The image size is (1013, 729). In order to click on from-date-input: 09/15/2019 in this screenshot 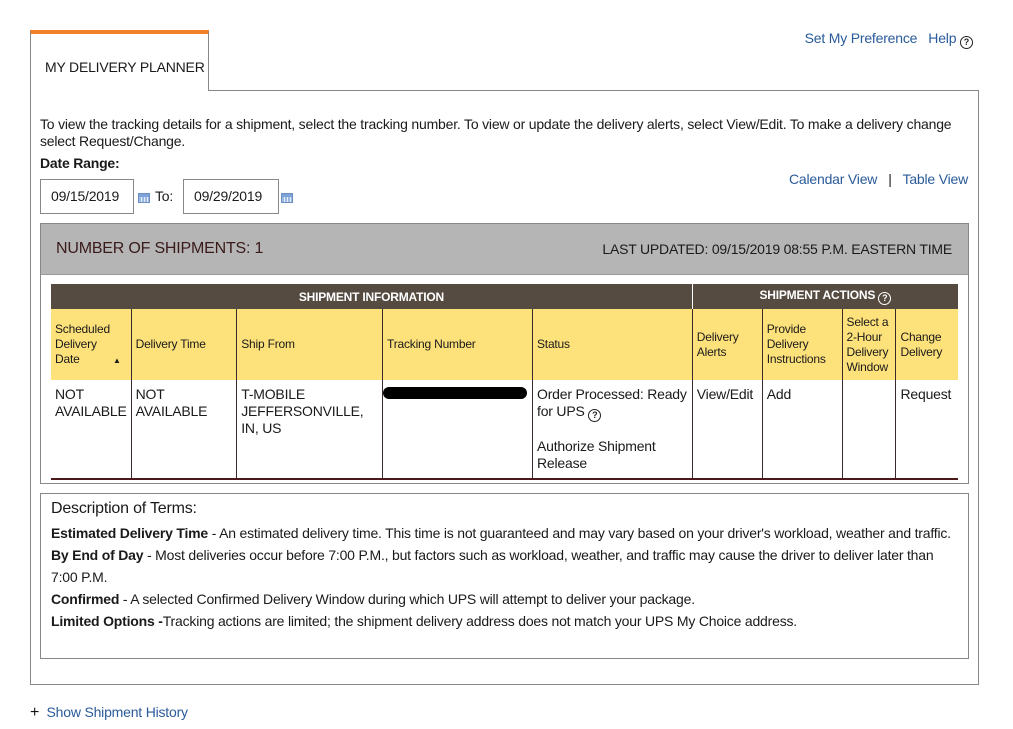, I will do `click(87, 196)`.